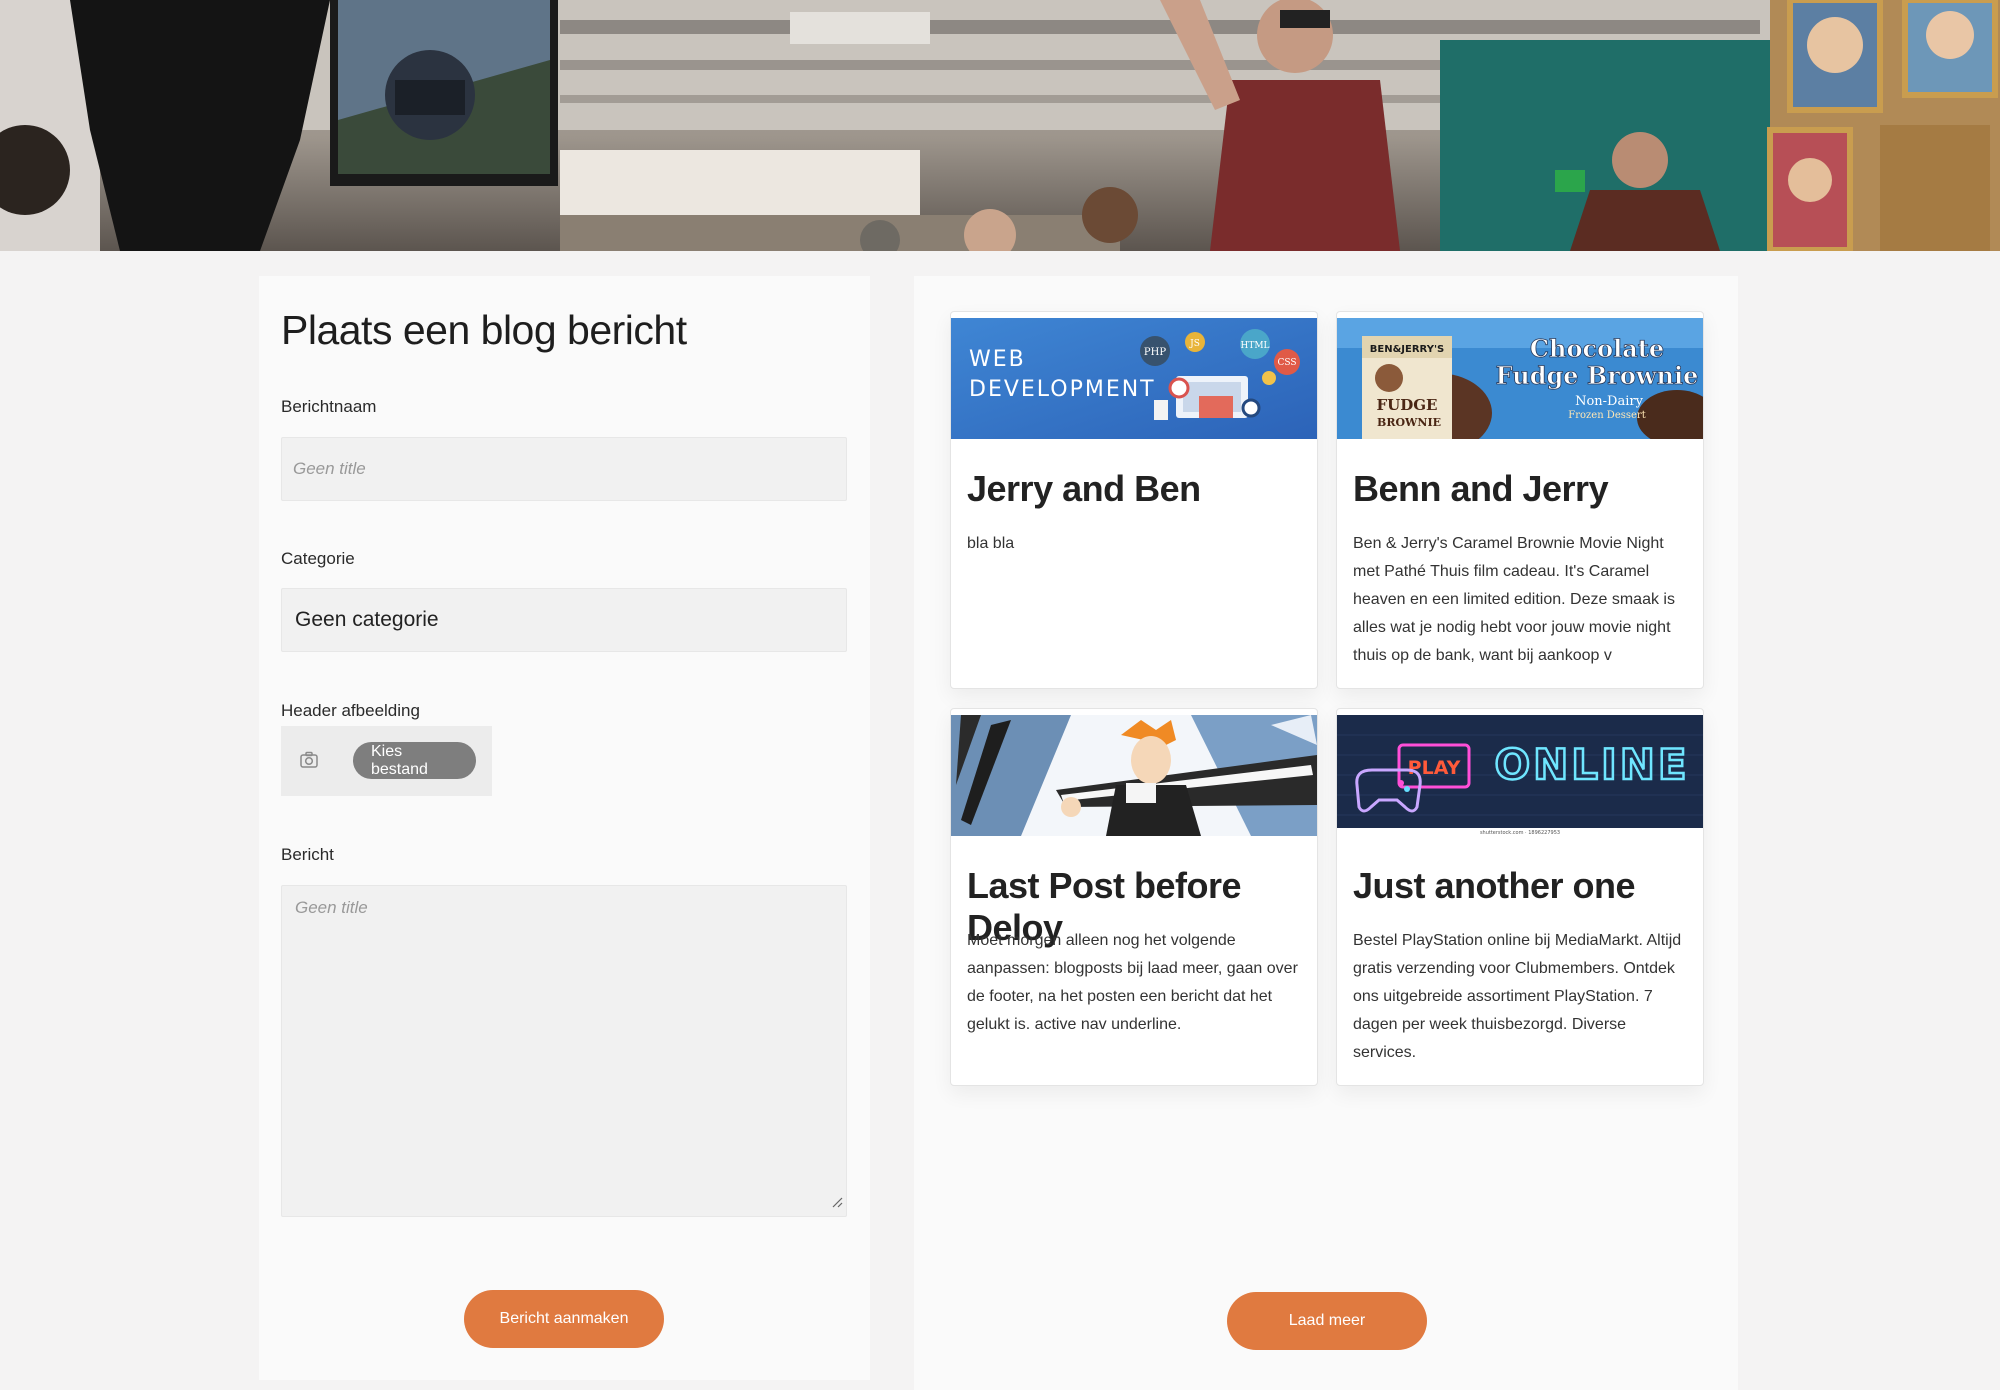 This screenshot has width=2000, height=1390. I want to click on post-title: Jerry and Ben, so click(1084, 488).